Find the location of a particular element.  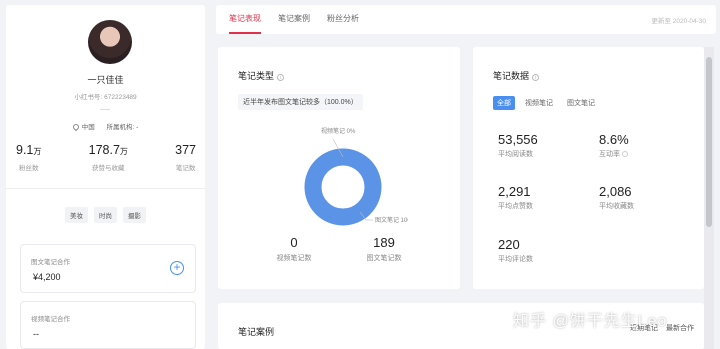

stat-label: 粉丝数 is located at coordinates (28, 168).